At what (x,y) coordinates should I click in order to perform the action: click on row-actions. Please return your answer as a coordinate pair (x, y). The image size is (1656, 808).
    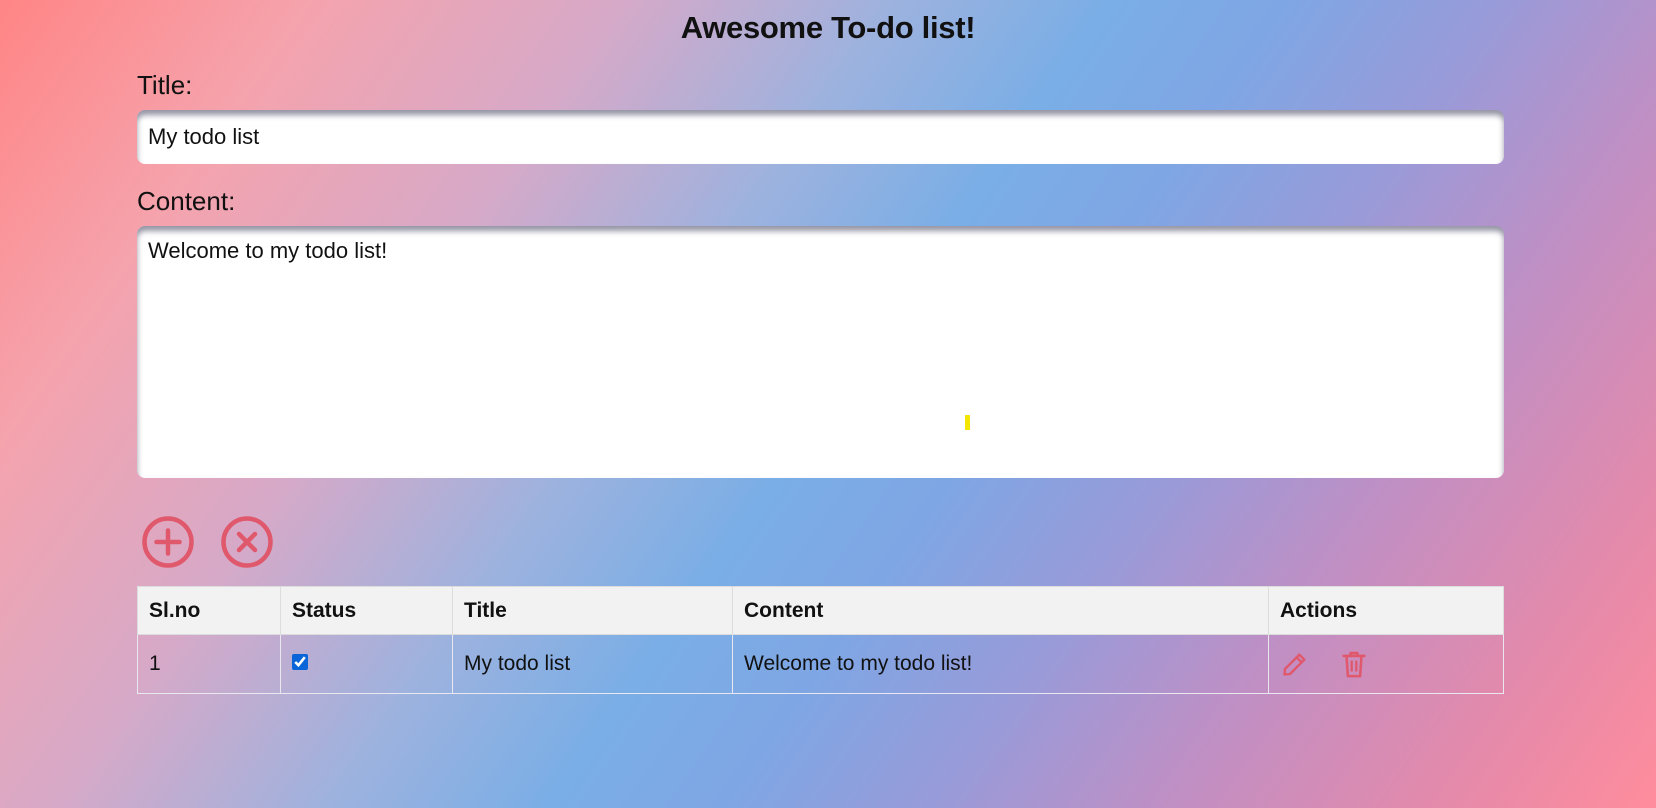
    Looking at the image, I should click on (1386, 664).